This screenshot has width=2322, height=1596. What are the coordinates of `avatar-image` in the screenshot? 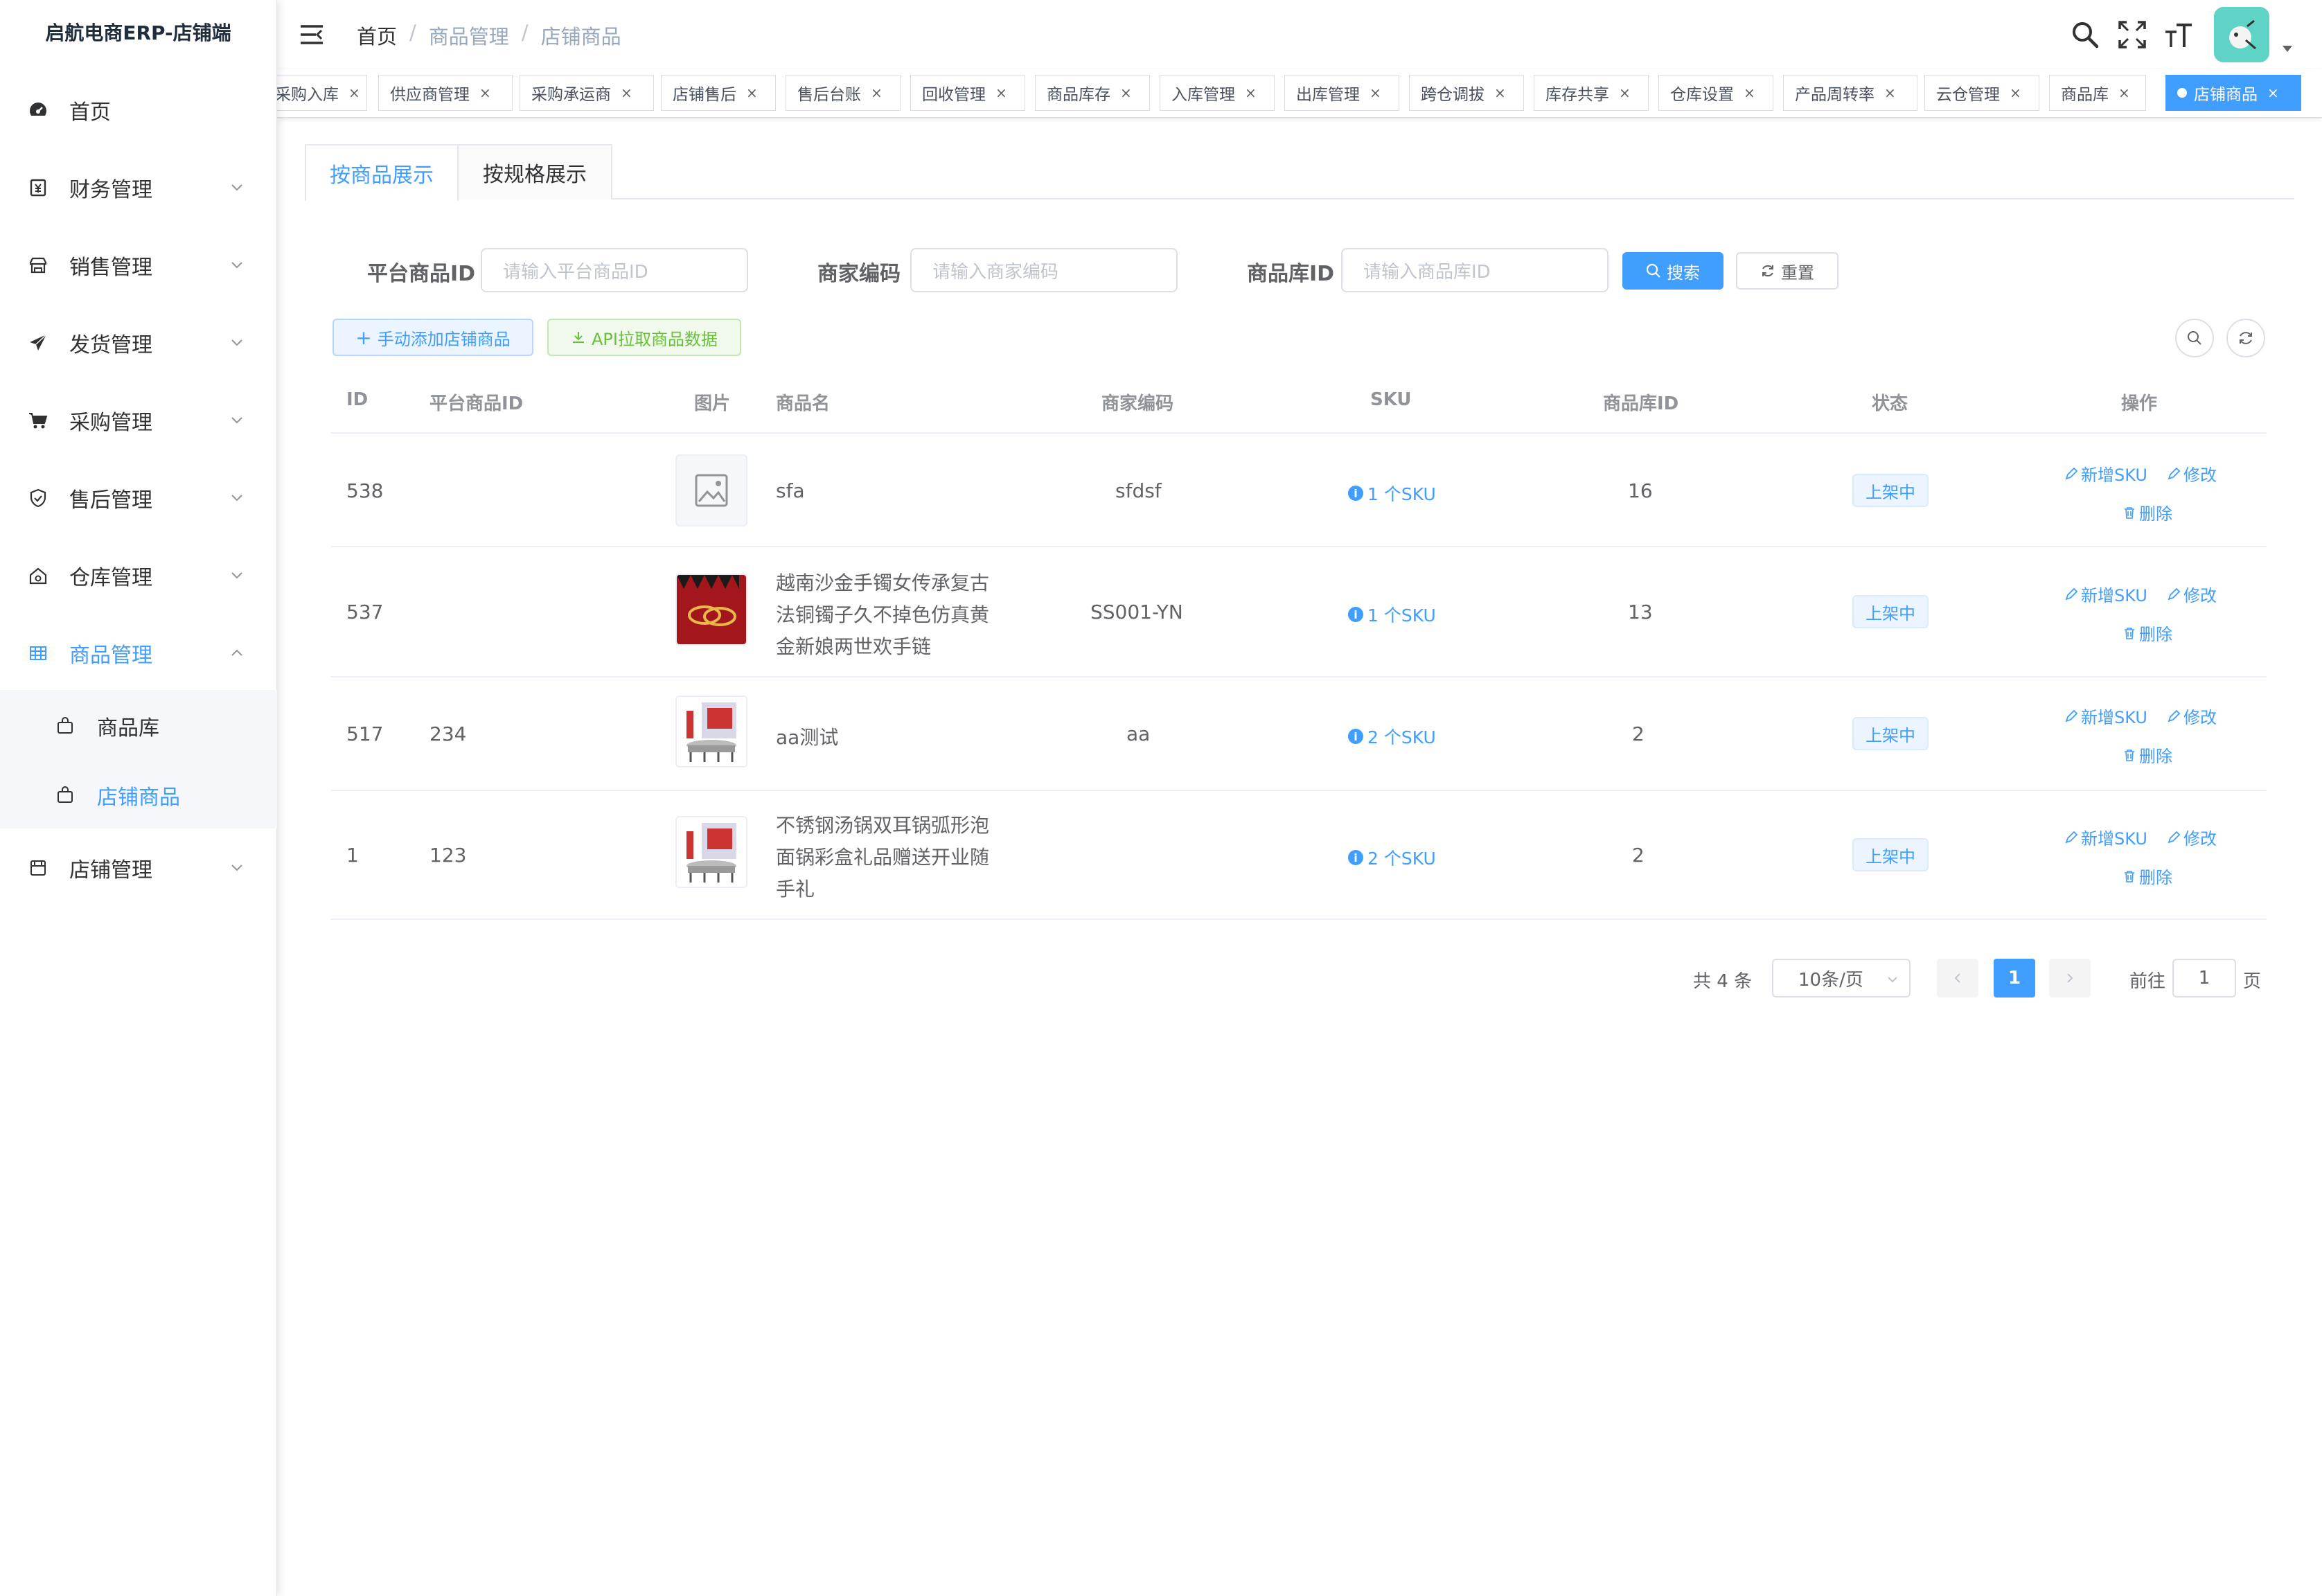 It's located at (2242, 34).